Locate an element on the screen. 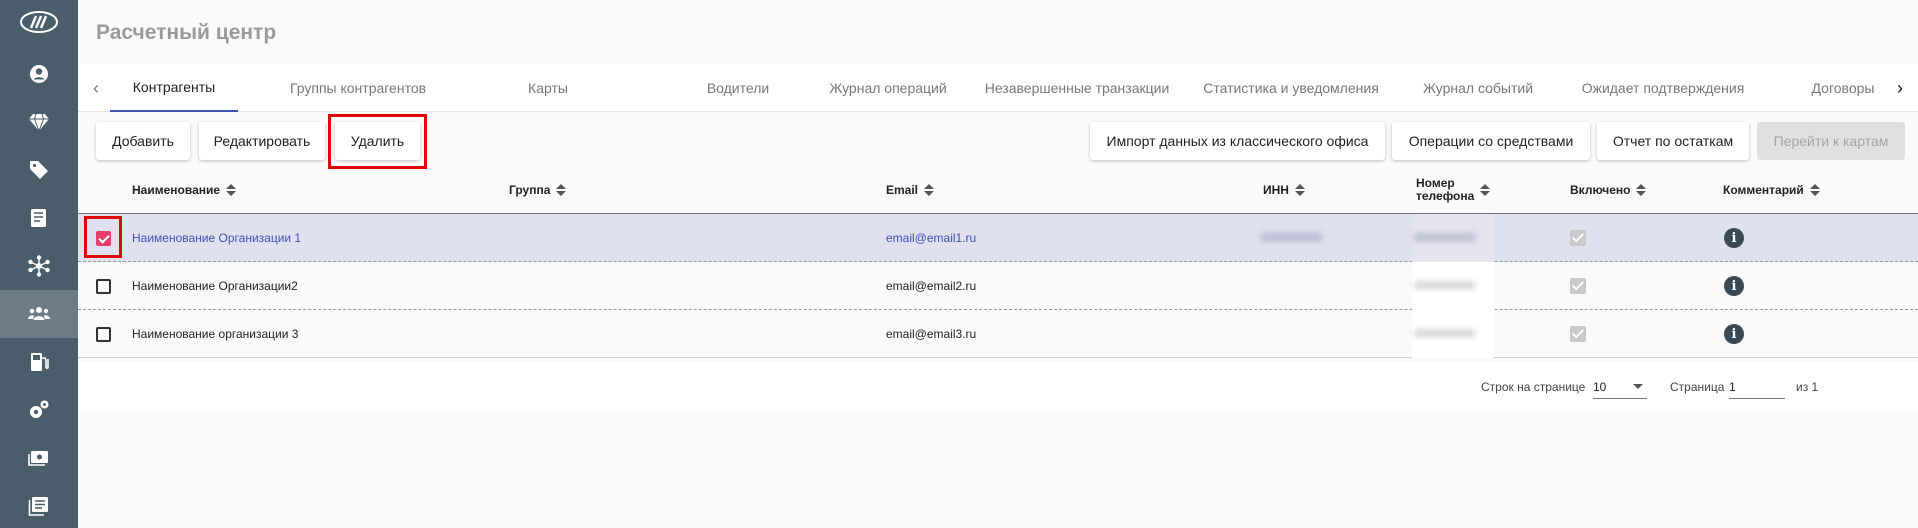  logo-icon is located at coordinates (39, 22).